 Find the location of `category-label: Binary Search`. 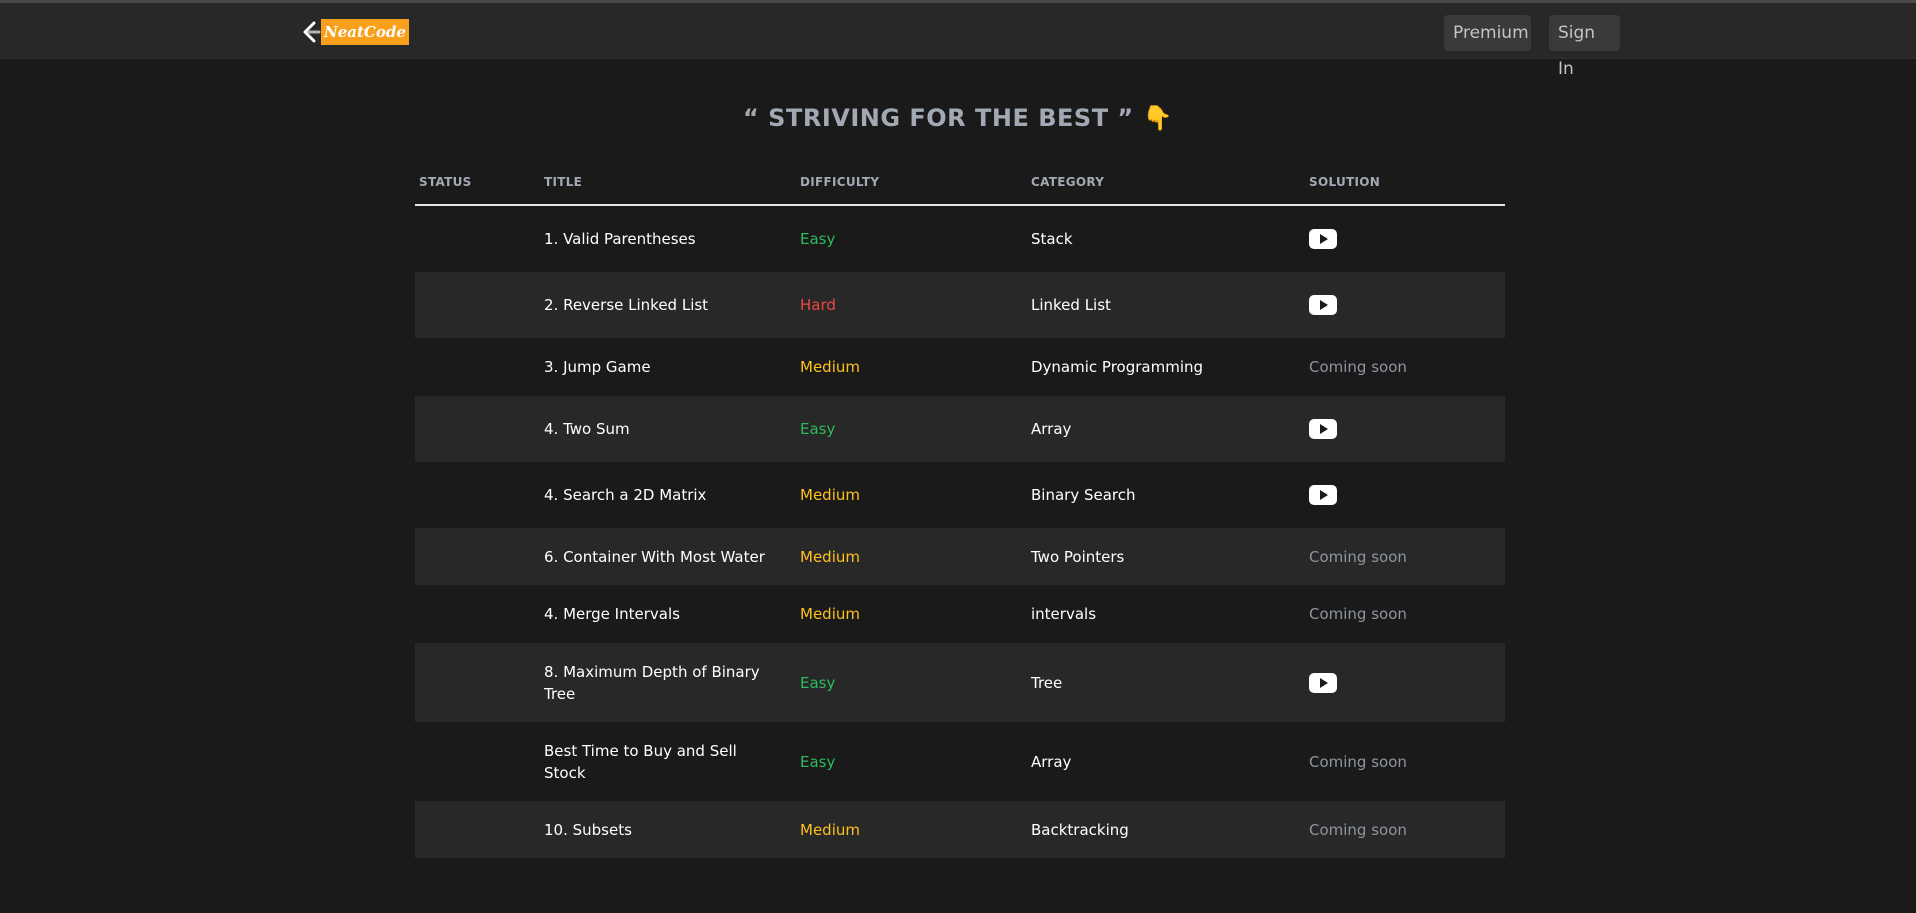

category-label: Binary Search is located at coordinates (1083, 495).